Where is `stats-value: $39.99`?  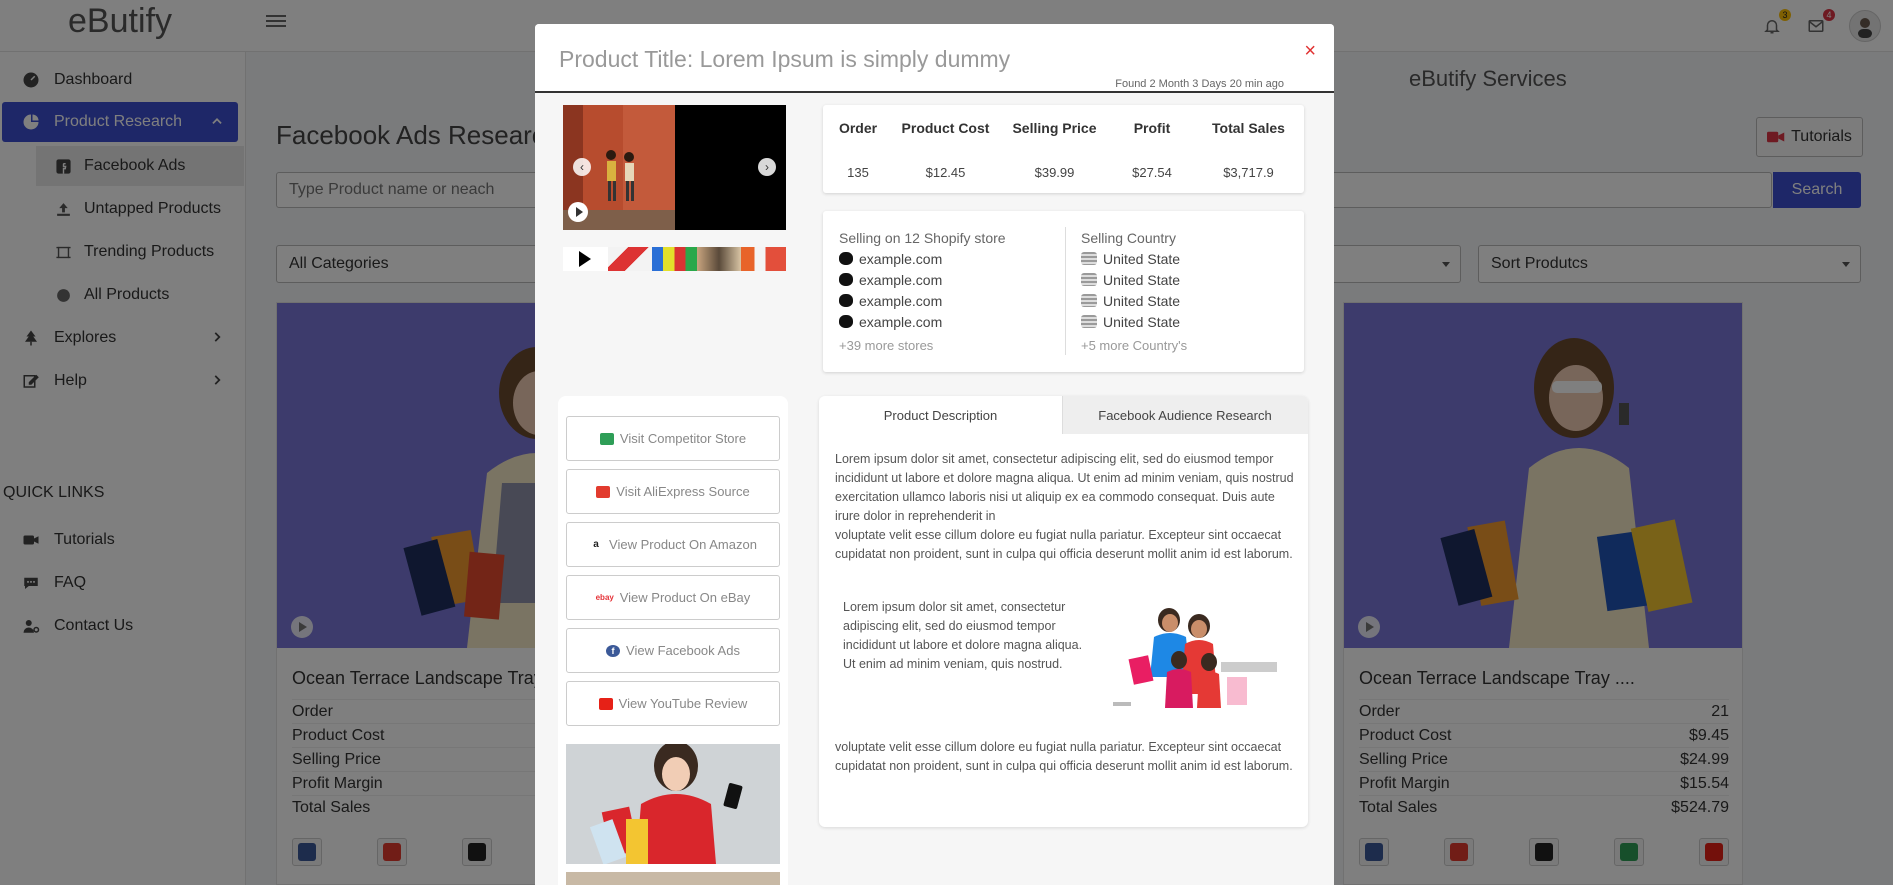 stats-value: $39.99 is located at coordinates (1054, 172).